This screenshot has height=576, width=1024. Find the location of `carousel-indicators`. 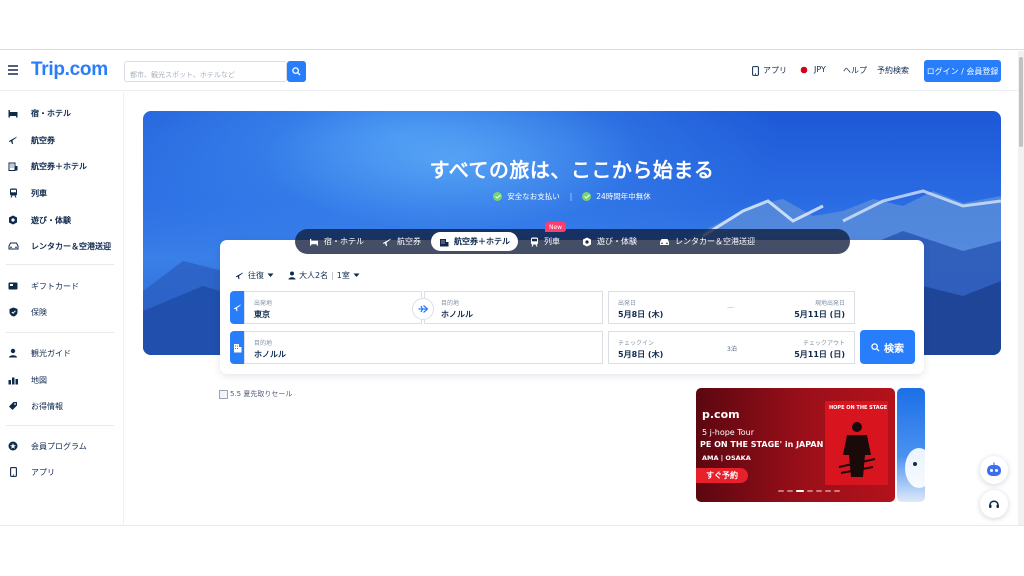

carousel-indicators is located at coordinates (810, 491).